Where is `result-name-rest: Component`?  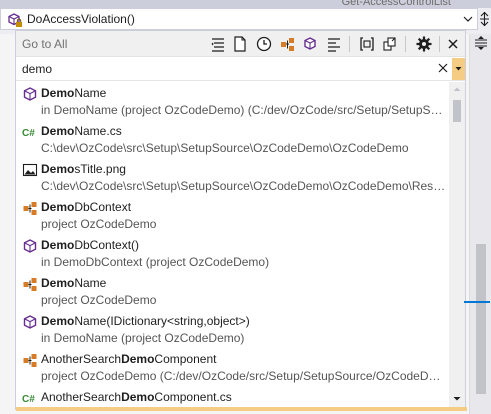
result-name-rest: Component is located at coordinates (185, 359).